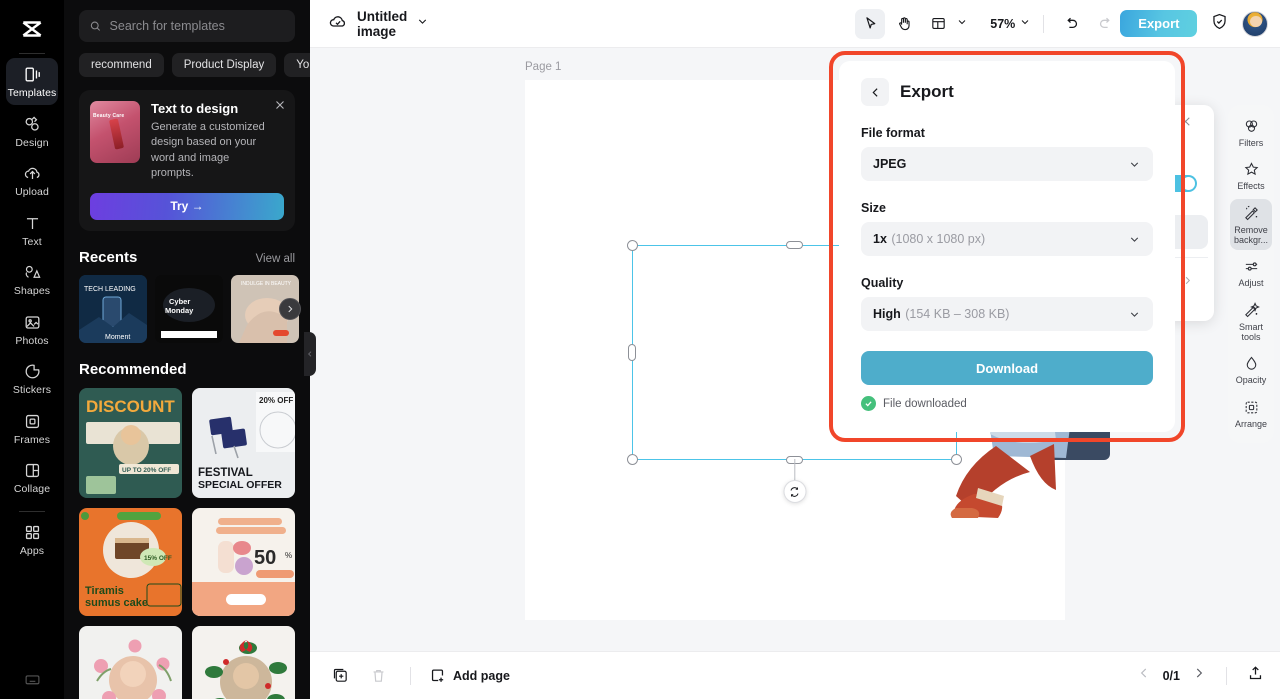 The image size is (1280, 699). I want to click on resize-handle-br, so click(956, 459).